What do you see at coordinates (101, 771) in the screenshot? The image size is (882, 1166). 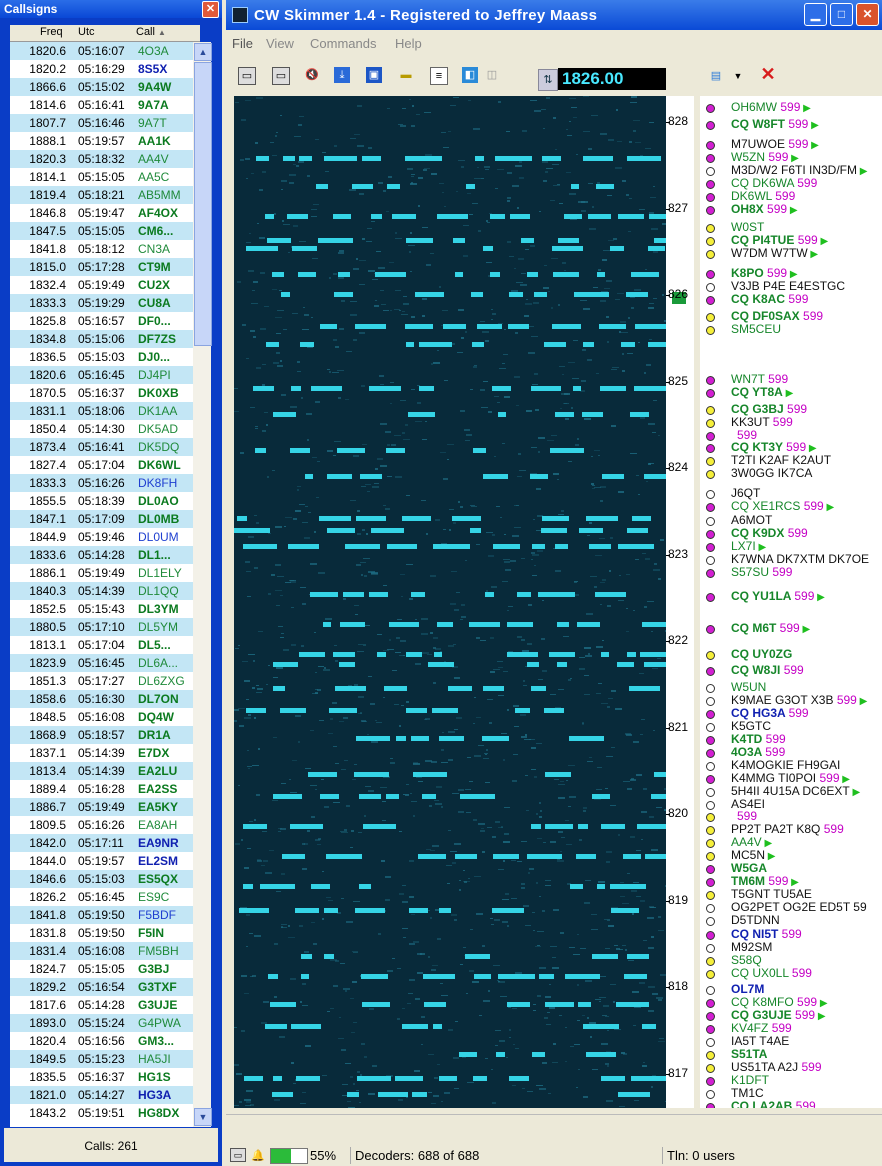 I see `callsign-row: 1813.4 05:14:39 EA2LU` at bounding box center [101, 771].